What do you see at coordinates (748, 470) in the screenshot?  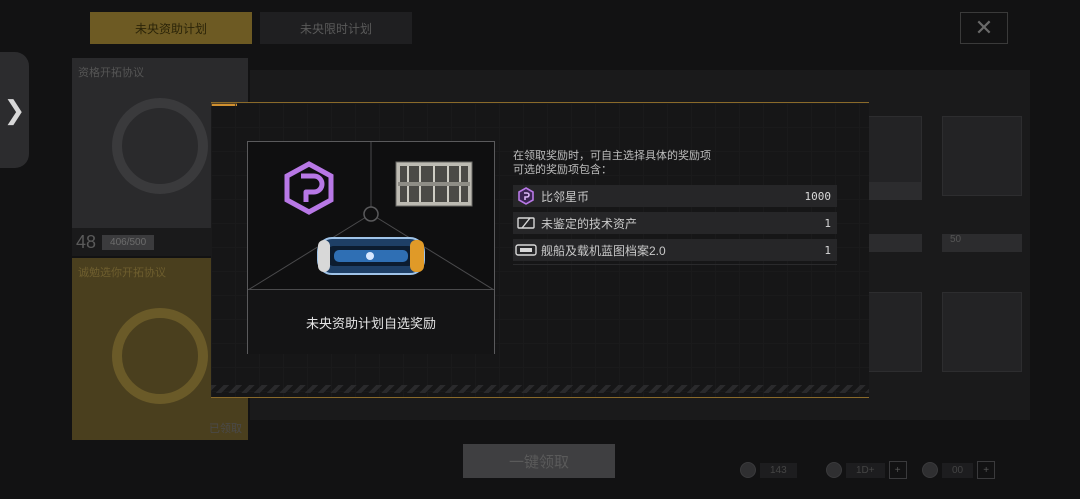 I see `currency-icon` at bounding box center [748, 470].